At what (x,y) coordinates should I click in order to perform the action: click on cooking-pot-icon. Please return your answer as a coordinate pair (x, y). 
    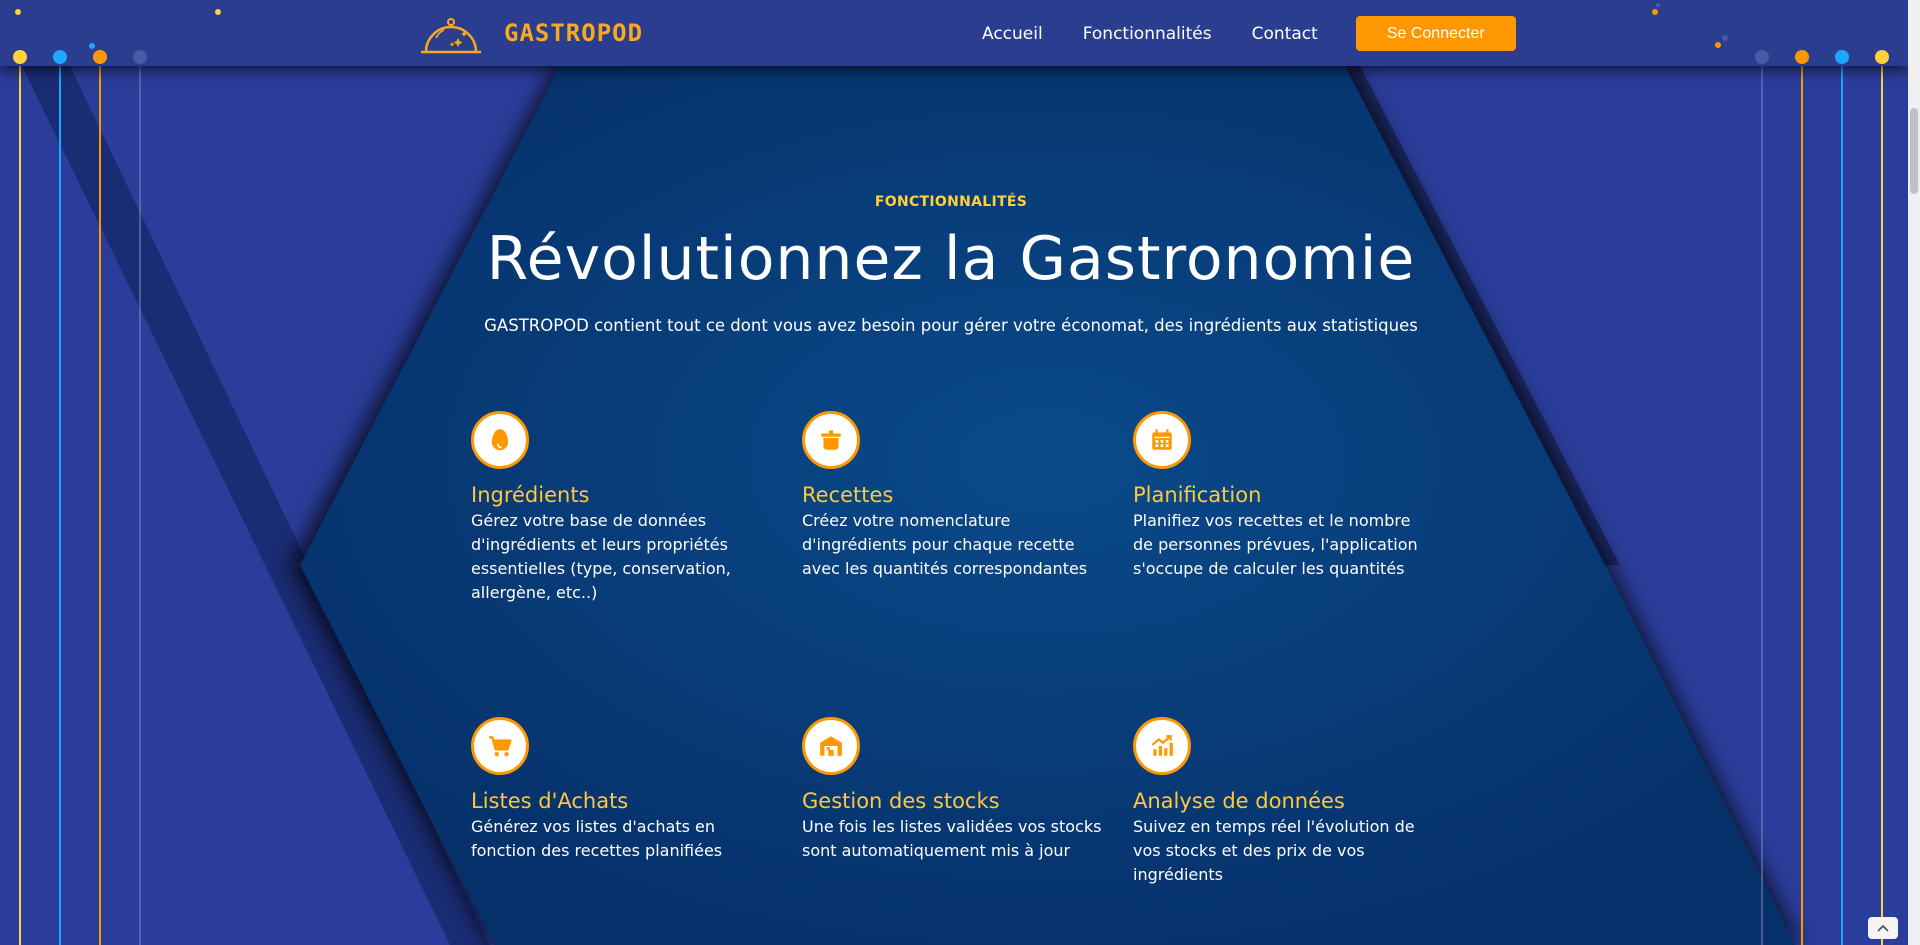
    Looking at the image, I should click on (831, 440).